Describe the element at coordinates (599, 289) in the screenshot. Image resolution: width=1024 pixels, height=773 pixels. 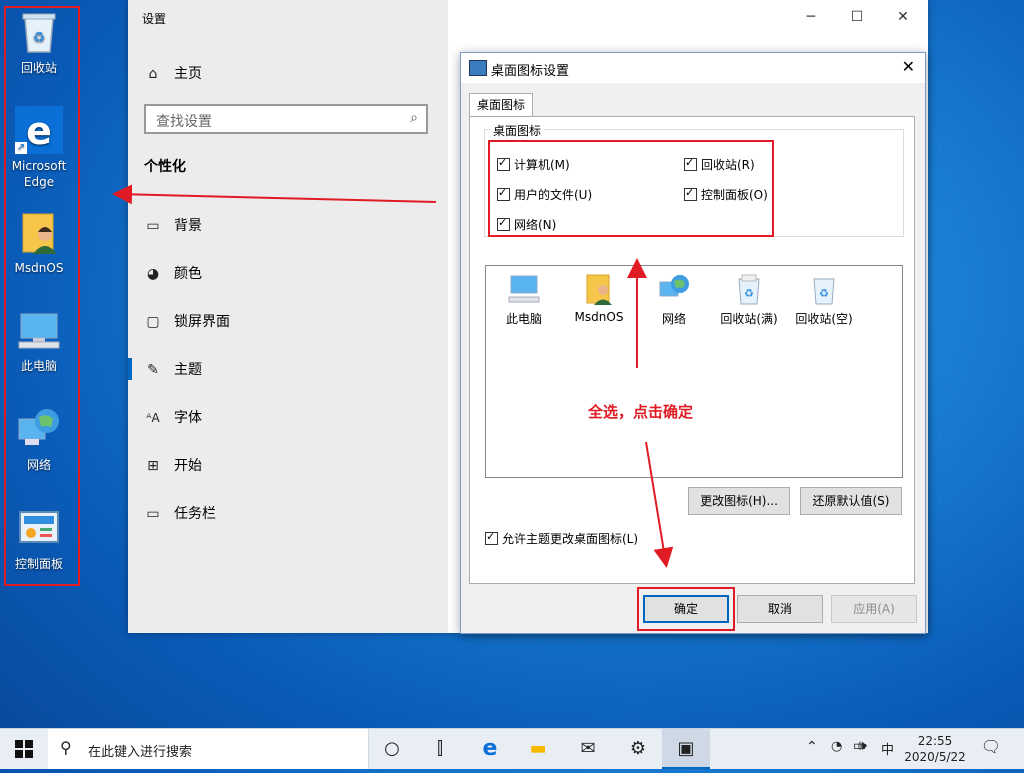
I see `user-folder-icon` at that location.